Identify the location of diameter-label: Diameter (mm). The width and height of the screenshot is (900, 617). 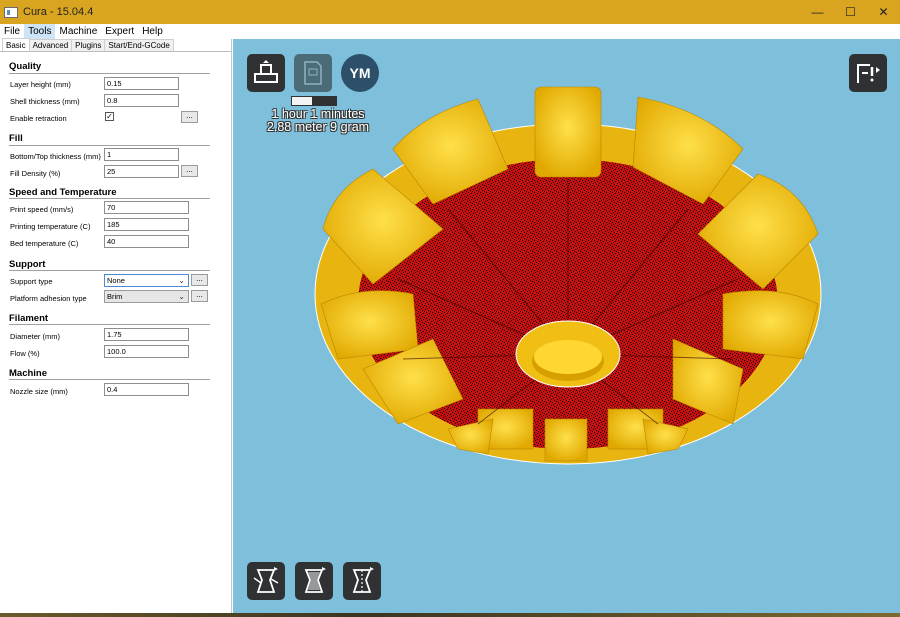
(35, 336).